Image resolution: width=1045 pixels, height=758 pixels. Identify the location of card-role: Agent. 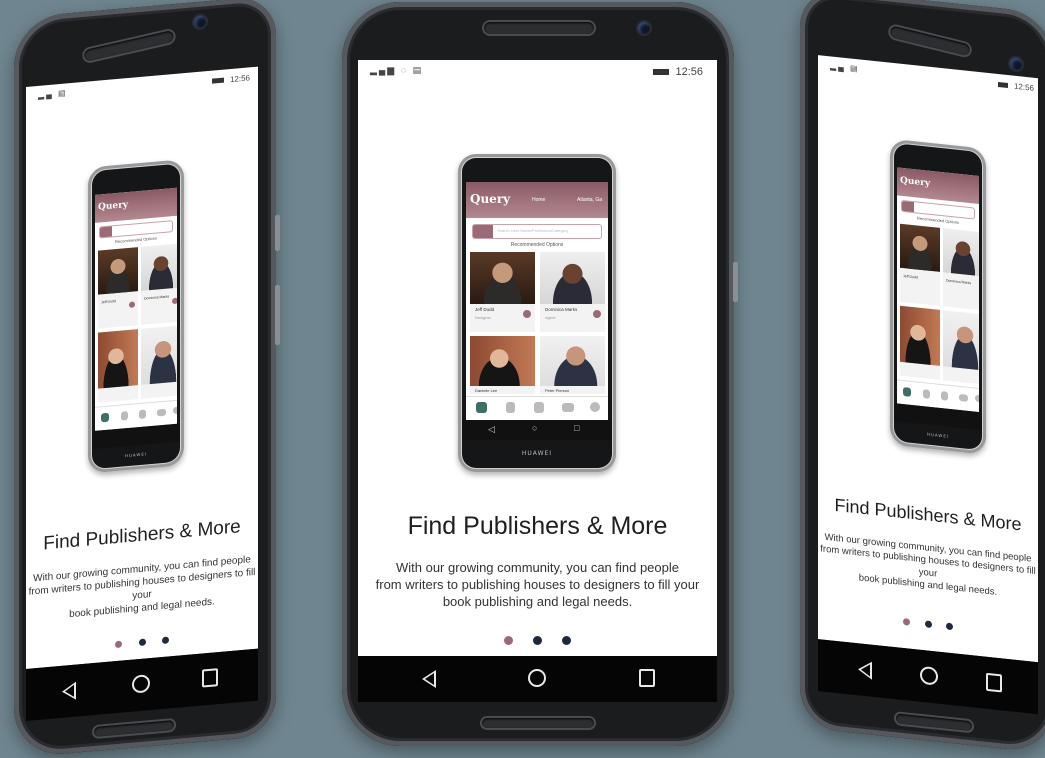
(550, 317).